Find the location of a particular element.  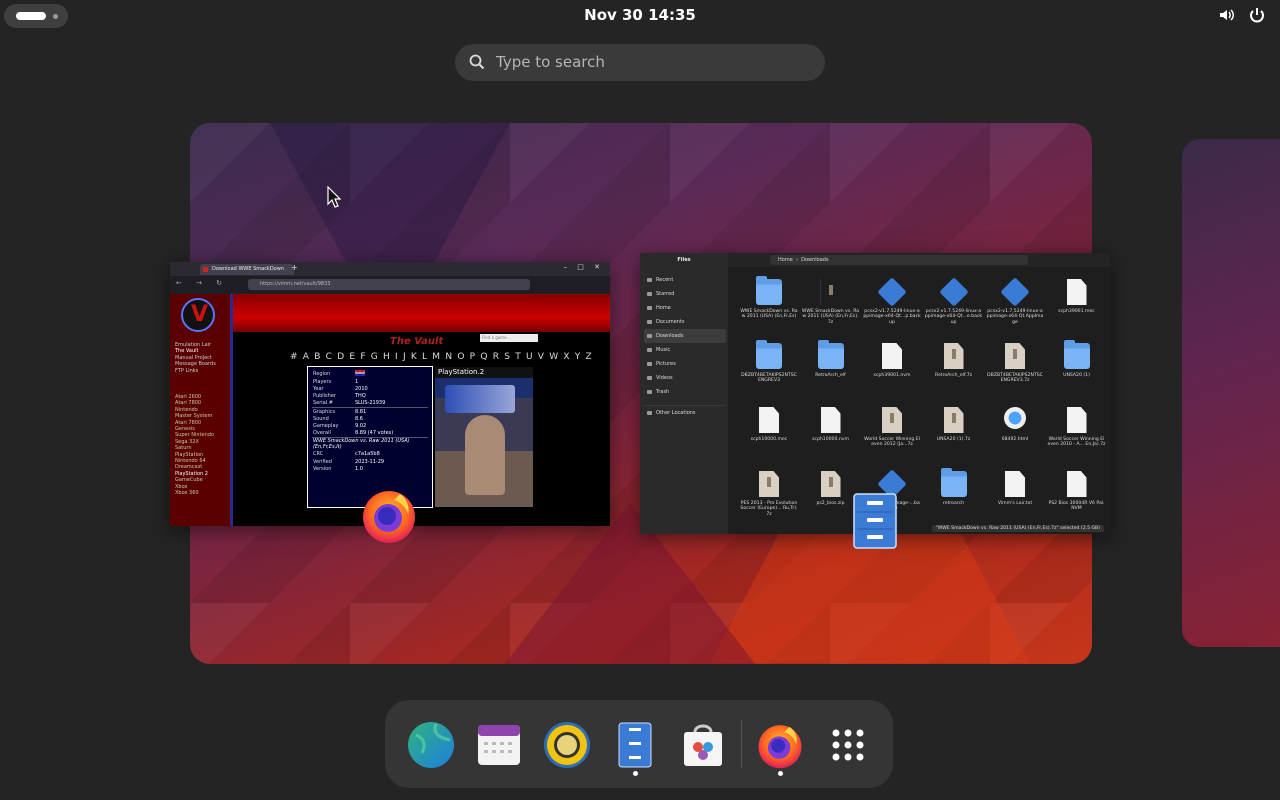

sidebar-item-home: Home is located at coordinates (685, 308).